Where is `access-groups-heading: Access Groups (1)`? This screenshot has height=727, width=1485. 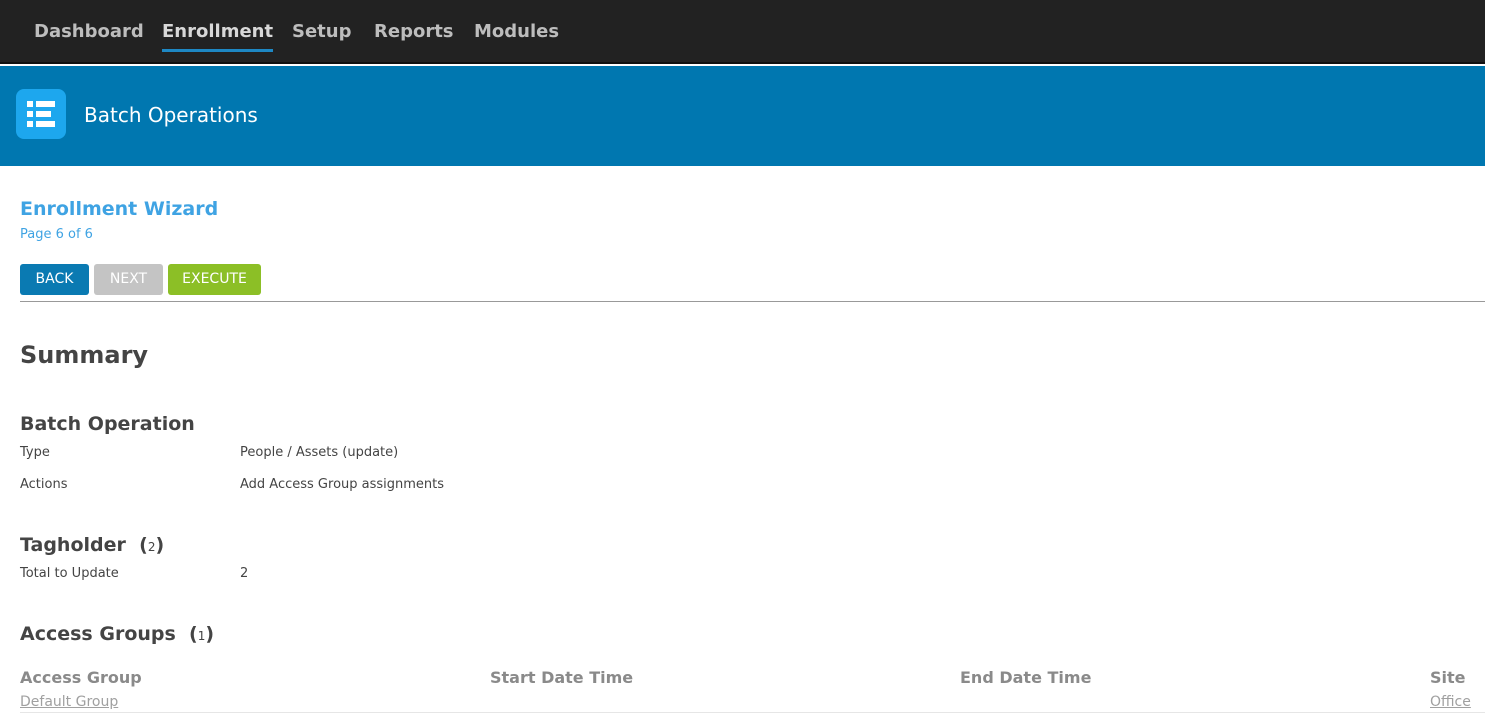
access-groups-heading: Access Groups (1) is located at coordinates (117, 635).